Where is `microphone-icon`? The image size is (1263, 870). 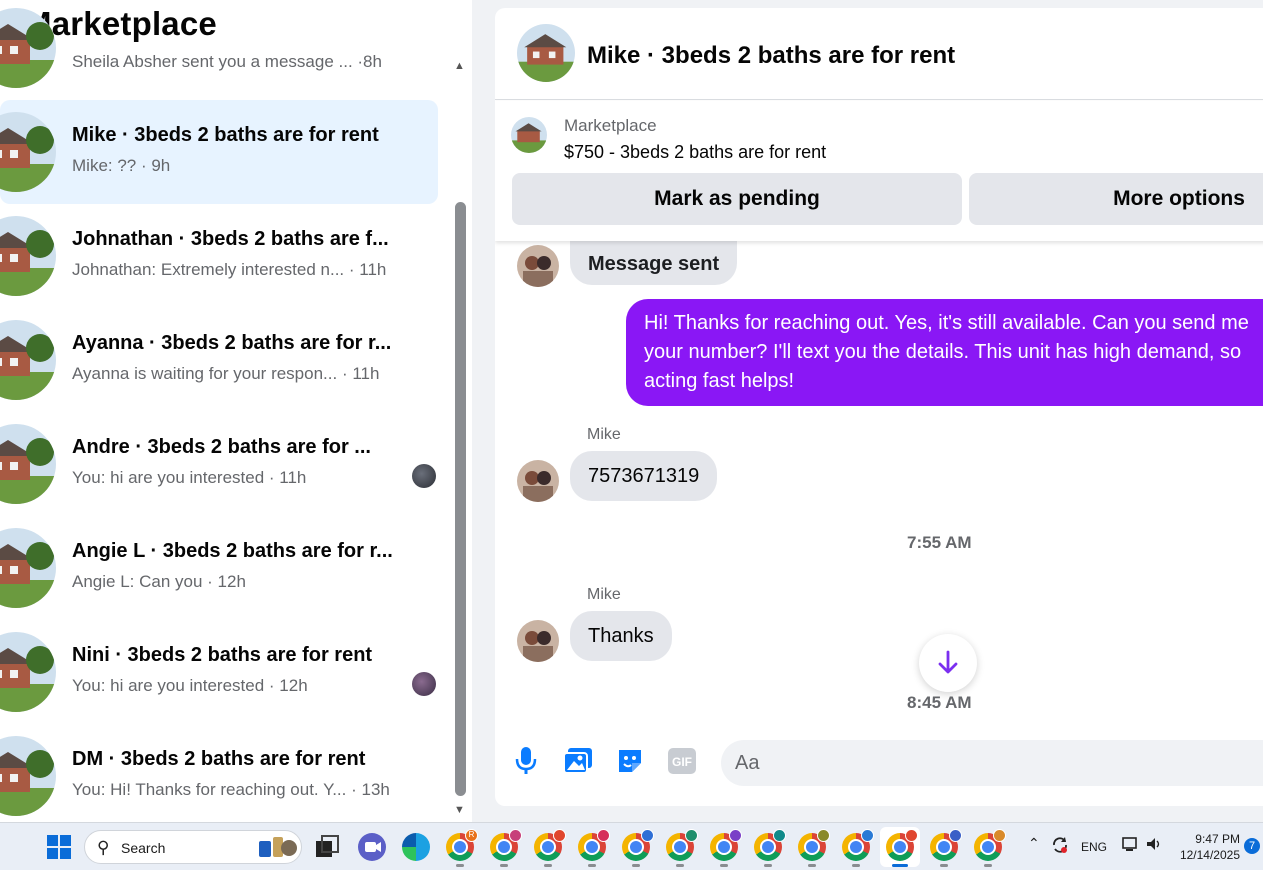 microphone-icon is located at coordinates (526, 761).